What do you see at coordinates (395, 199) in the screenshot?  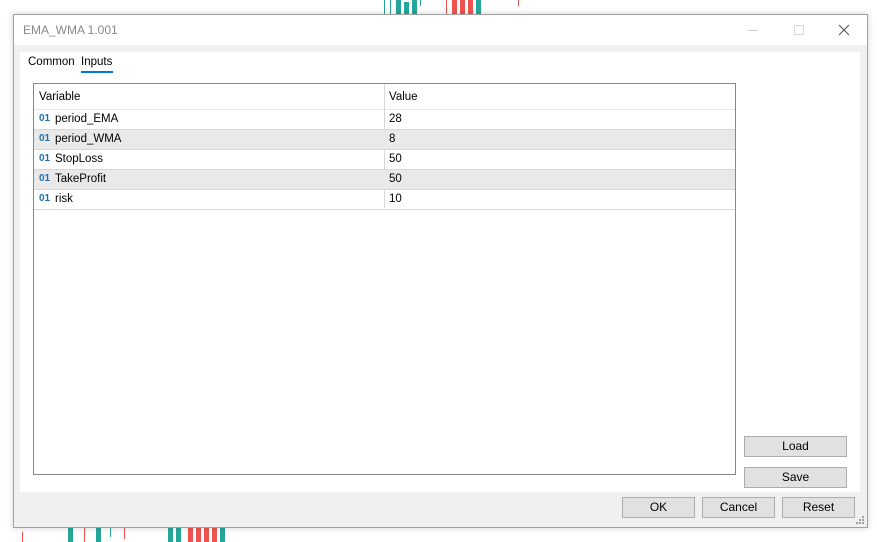 I see `variable-value: 10` at bounding box center [395, 199].